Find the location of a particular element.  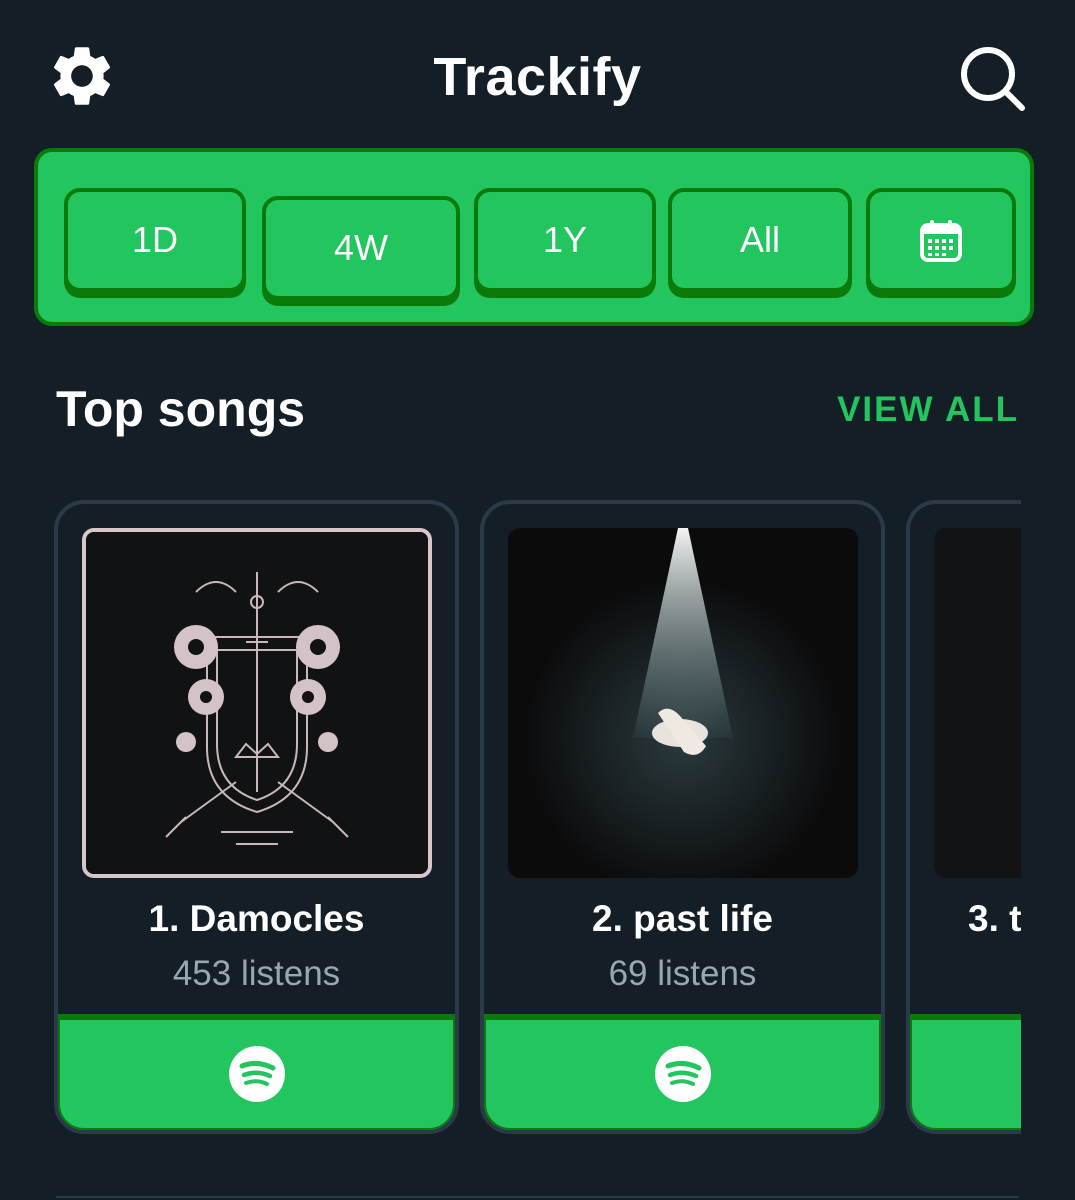

search-icon is located at coordinates (993, 79).